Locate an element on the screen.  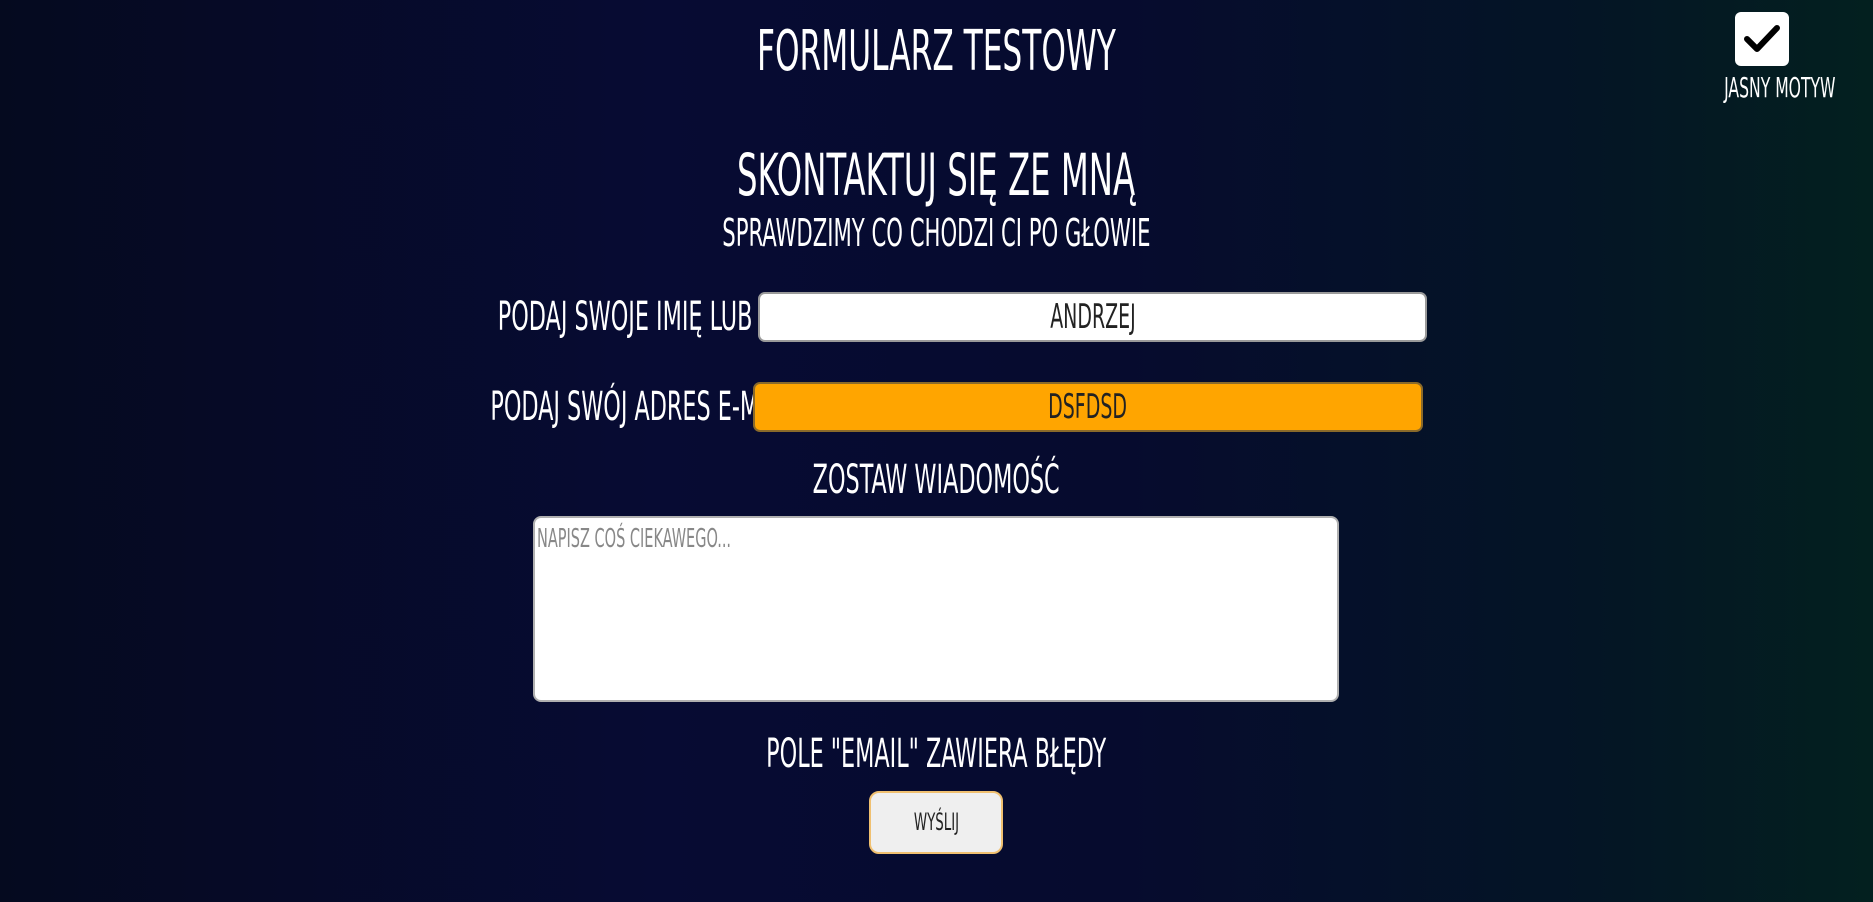
name-input: Andrzej is located at coordinates (1092, 317).